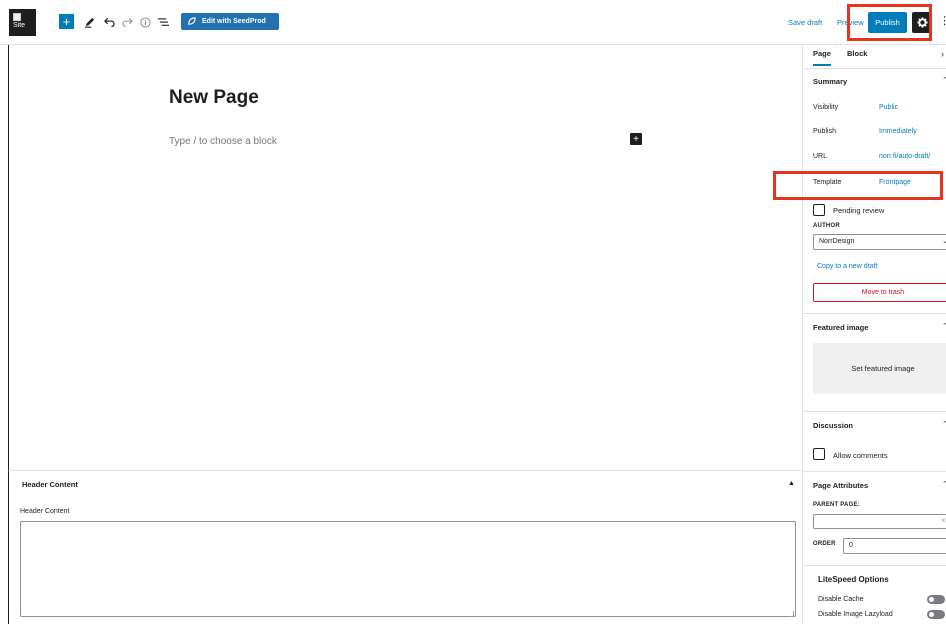 Image resolution: width=946 pixels, height=624 pixels. I want to click on undo-button, so click(109, 22).